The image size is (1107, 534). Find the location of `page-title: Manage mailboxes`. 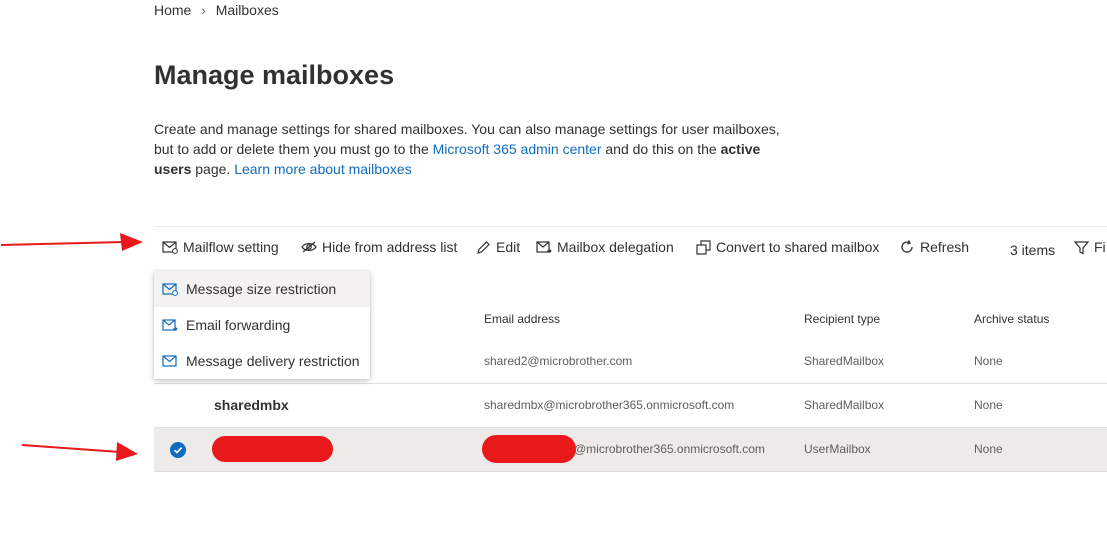

page-title: Manage mailboxes is located at coordinates (274, 75).